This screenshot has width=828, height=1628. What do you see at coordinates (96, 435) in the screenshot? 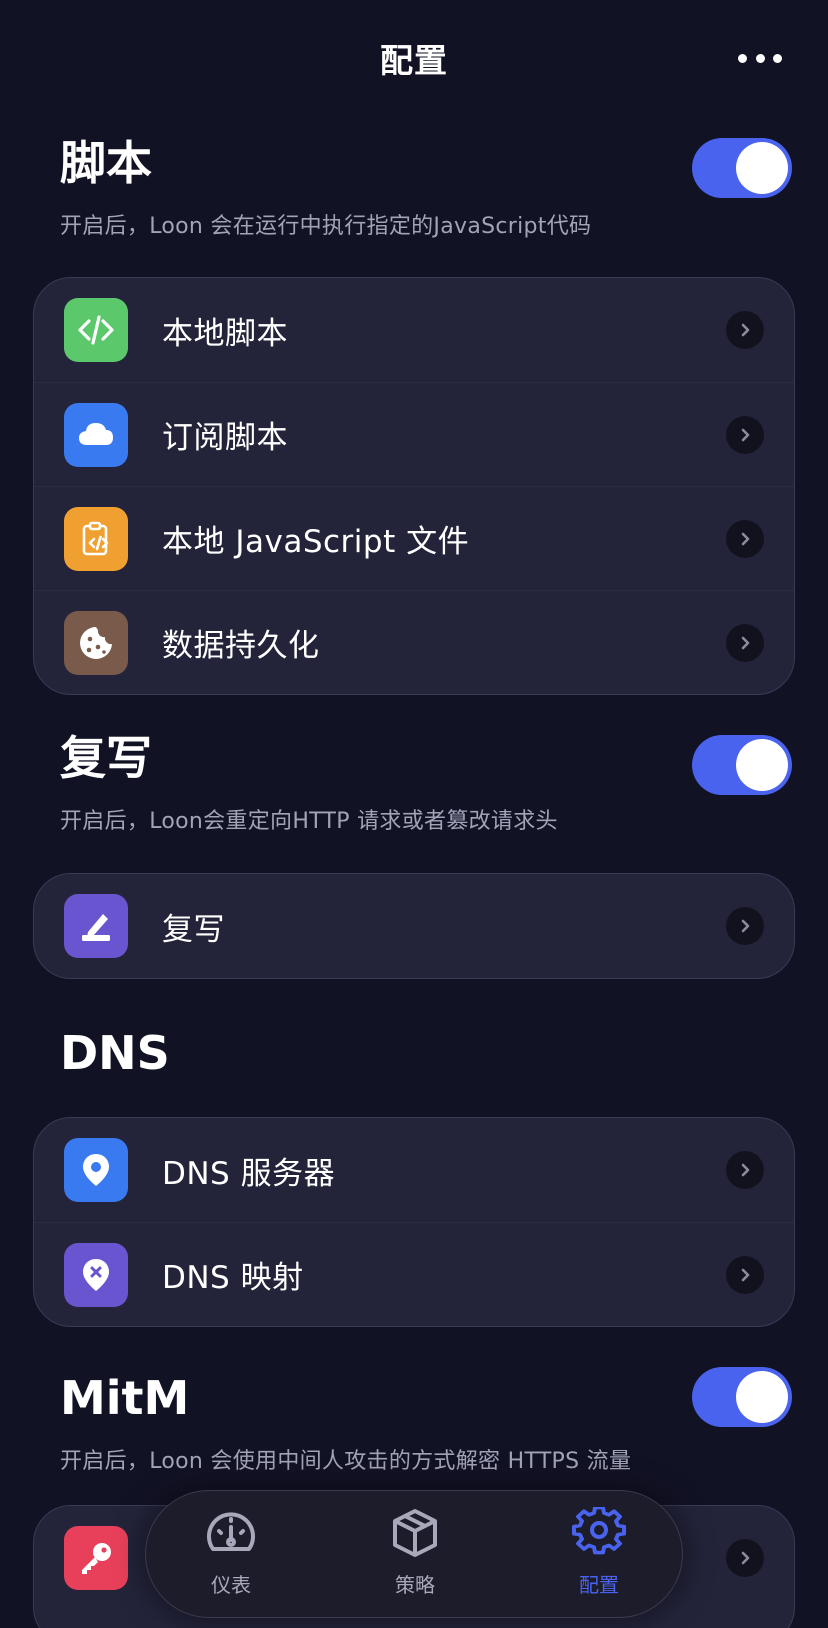
I see `cloud-icon` at bounding box center [96, 435].